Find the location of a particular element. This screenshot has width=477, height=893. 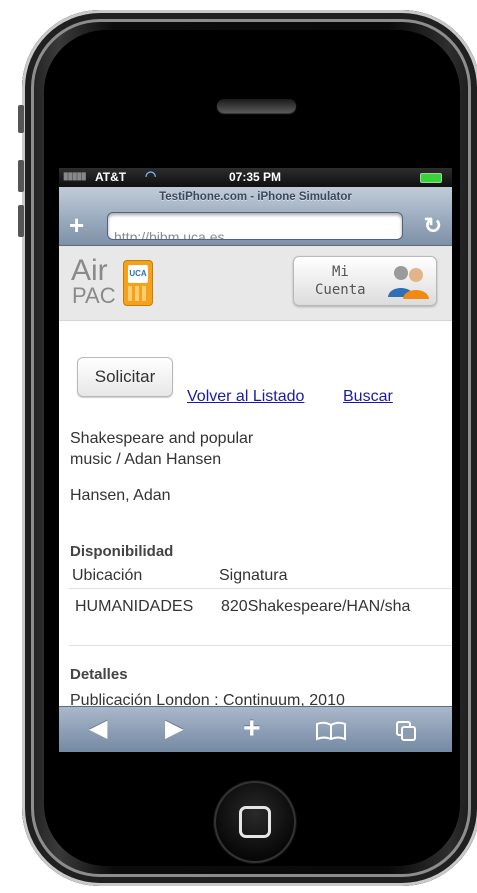

browser-title: TestiPhone.com - iPhone Simulator is located at coordinates (255, 197).